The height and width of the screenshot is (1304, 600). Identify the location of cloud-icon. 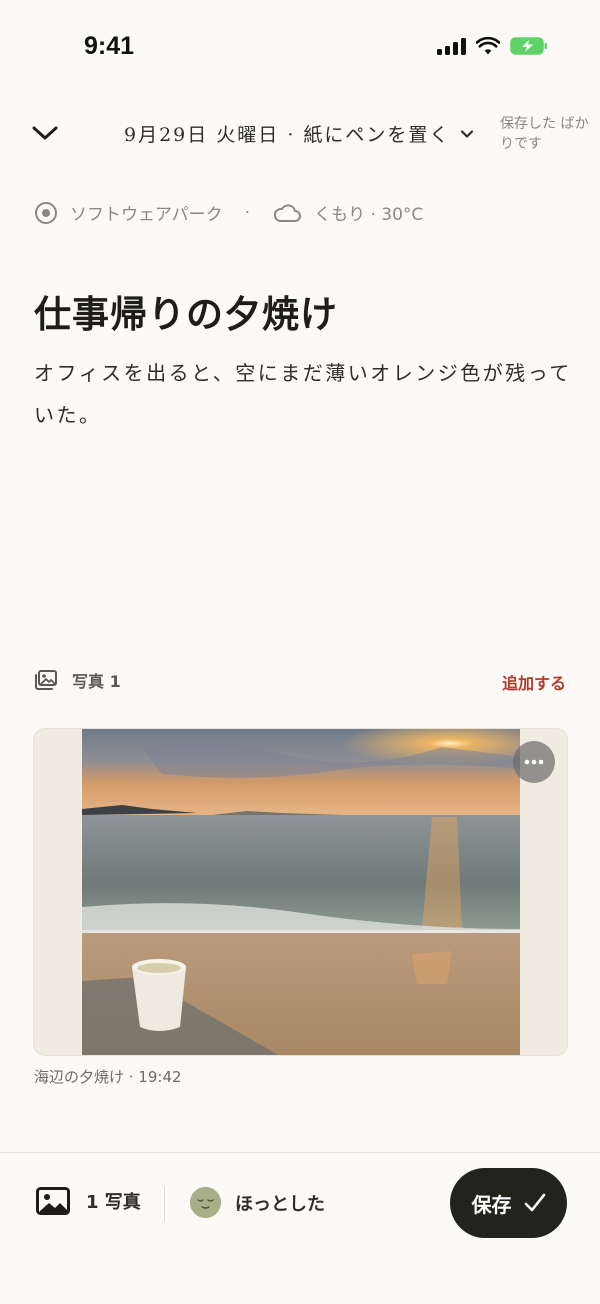
(288, 212).